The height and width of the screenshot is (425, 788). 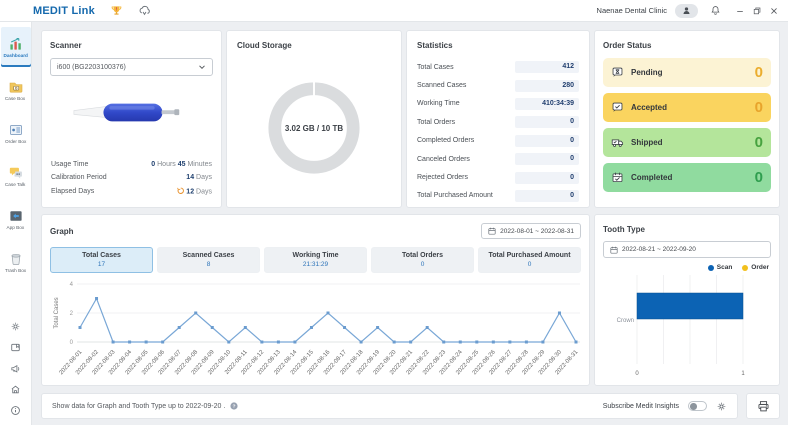 I want to click on legend-item-order: Order, so click(x=755, y=267).